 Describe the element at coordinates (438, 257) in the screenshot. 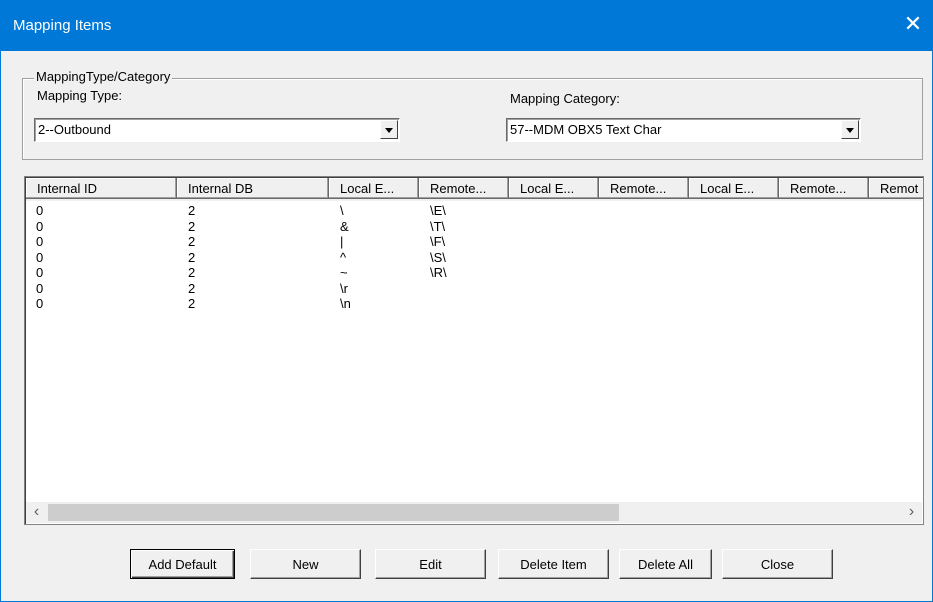

I see `cell-remote-escape: \S\` at that location.